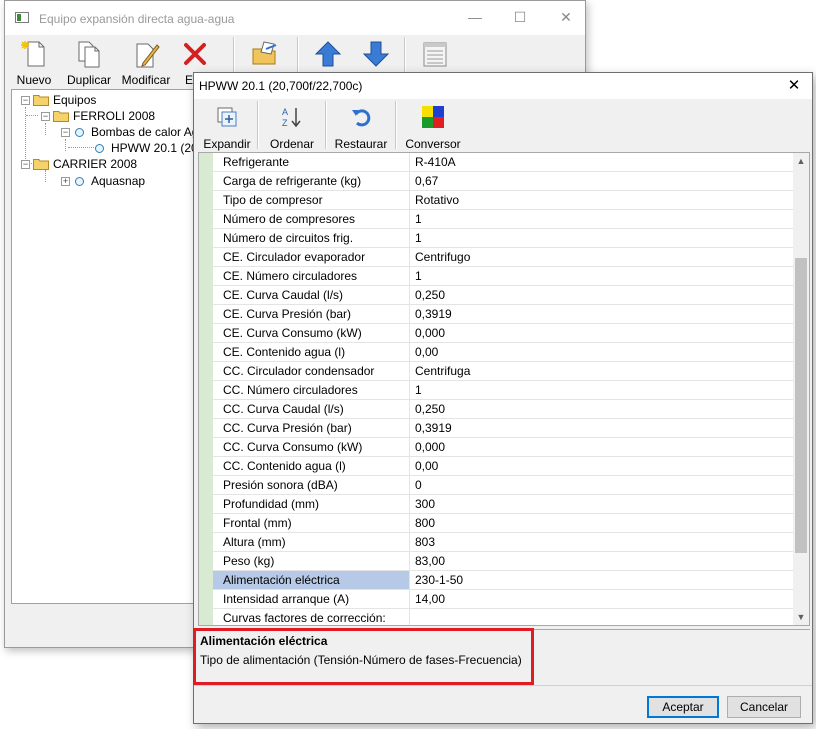  What do you see at coordinates (311, 257) in the screenshot?
I see `property-name: CE. Circulador evaporador` at bounding box center [311, 257].